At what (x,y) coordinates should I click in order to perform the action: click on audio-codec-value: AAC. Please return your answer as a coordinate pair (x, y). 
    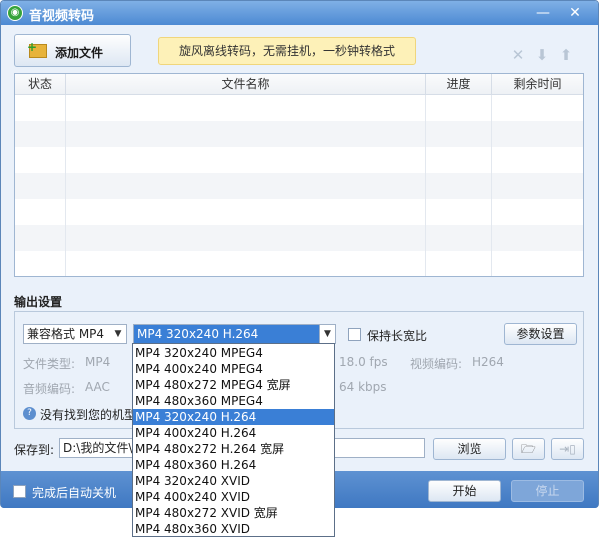
    Looking at the image, I should click on (97, 387).